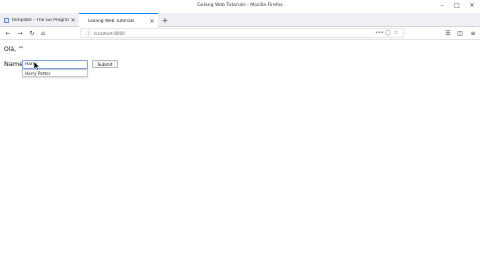 The width and height of the screenshot is (480, 270). I want to click on home-icon: ⌂, so click(43, 33).